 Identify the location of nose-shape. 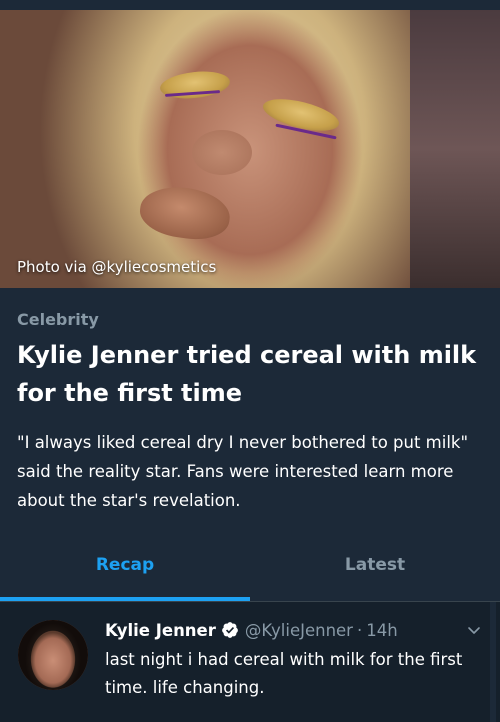
(222, 152).